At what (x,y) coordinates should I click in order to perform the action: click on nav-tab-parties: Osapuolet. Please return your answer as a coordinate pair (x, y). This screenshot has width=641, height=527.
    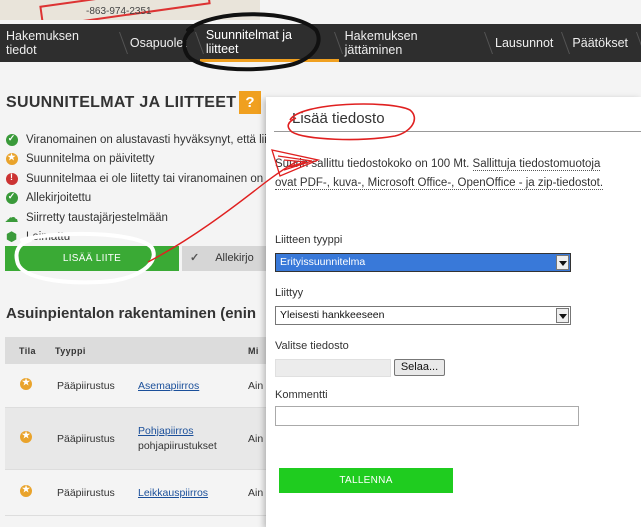
    Looking at the image, I should click on (164, 43).